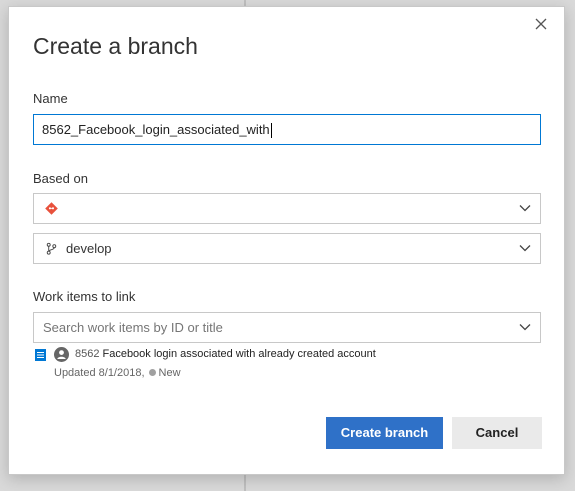 This screenshot has width=575, height=491. What do you see at coordinates (89, 248) in the screenshot?
I see `branch-value: develop` at bounding box center [89, 248].